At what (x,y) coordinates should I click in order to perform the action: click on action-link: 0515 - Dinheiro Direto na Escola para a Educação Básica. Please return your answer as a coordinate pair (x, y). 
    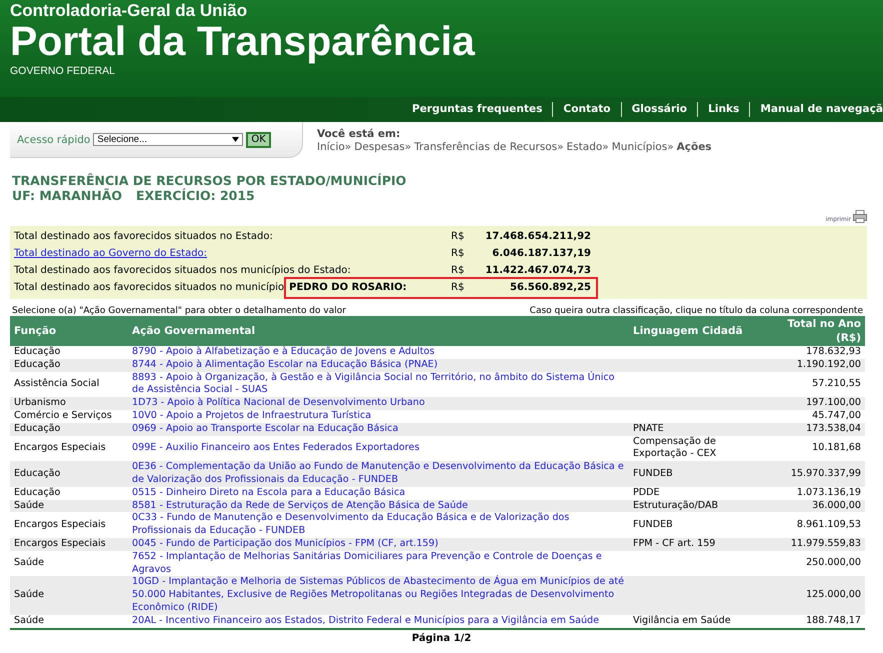
    Looking at the image, I should click on (378, 493).